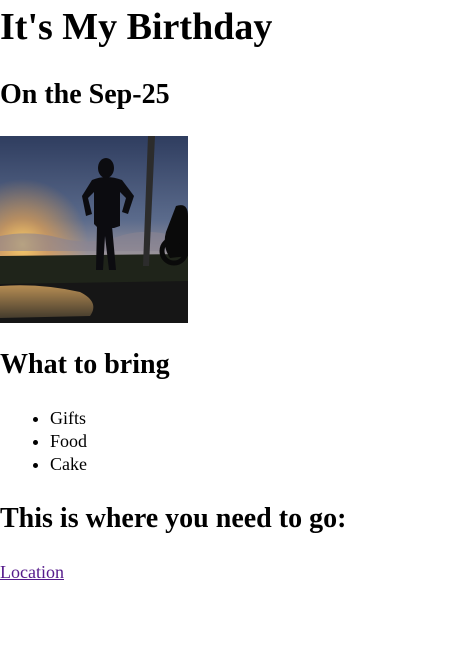 This screenshot has height=649, width=456. Describe the element at coordinates (43, 441) in the screenshot. I see `bring-list: Gifts Food Cake` at that location.